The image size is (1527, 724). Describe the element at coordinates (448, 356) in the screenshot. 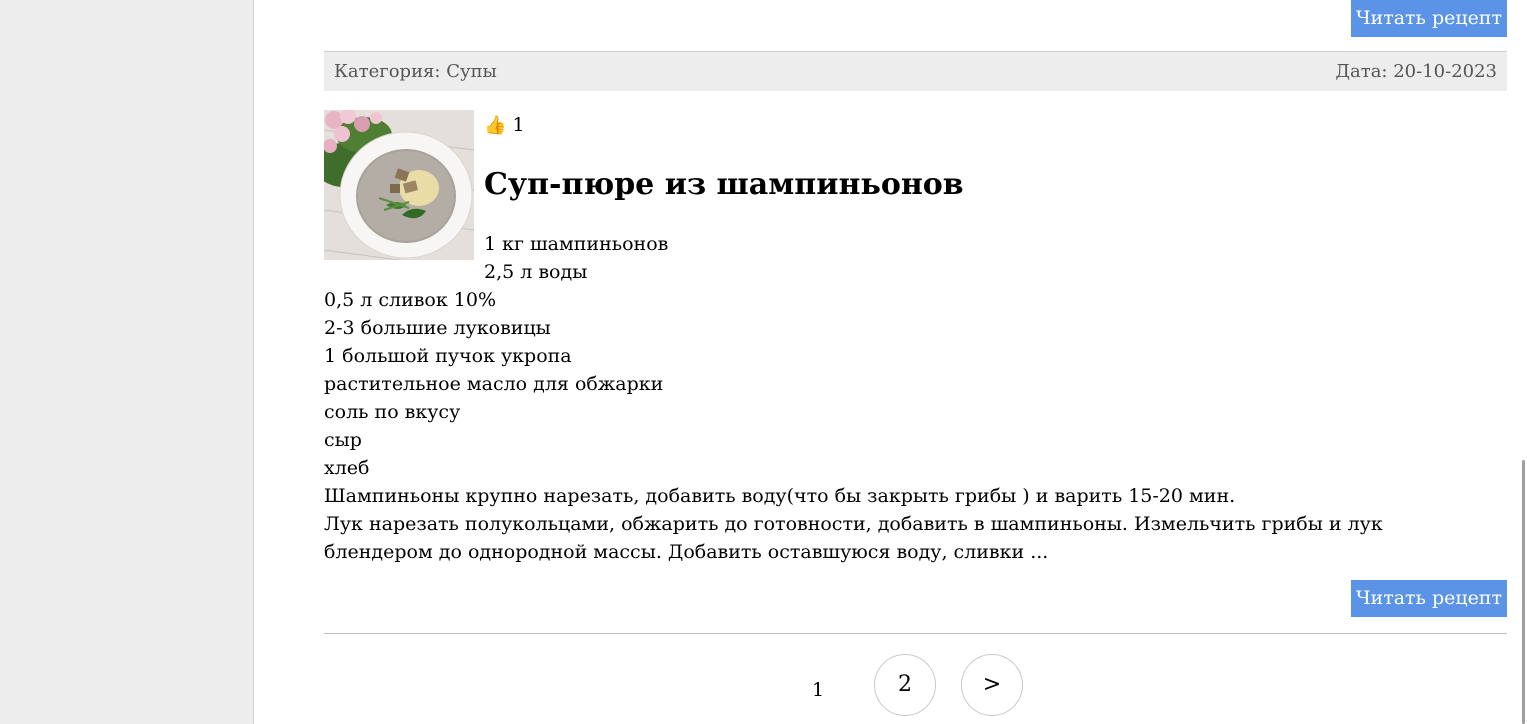

I see `ingredient-line: 1 большой пучок укропа` at that location.